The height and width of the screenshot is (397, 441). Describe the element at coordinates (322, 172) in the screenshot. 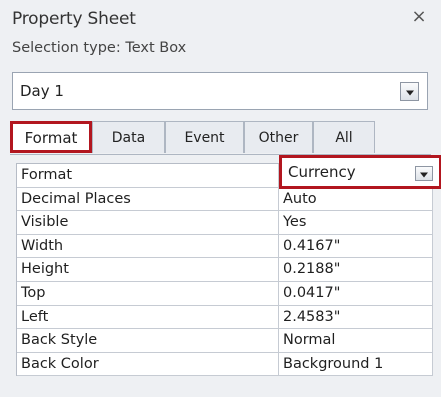

I see `format-value: Currency` at that location.